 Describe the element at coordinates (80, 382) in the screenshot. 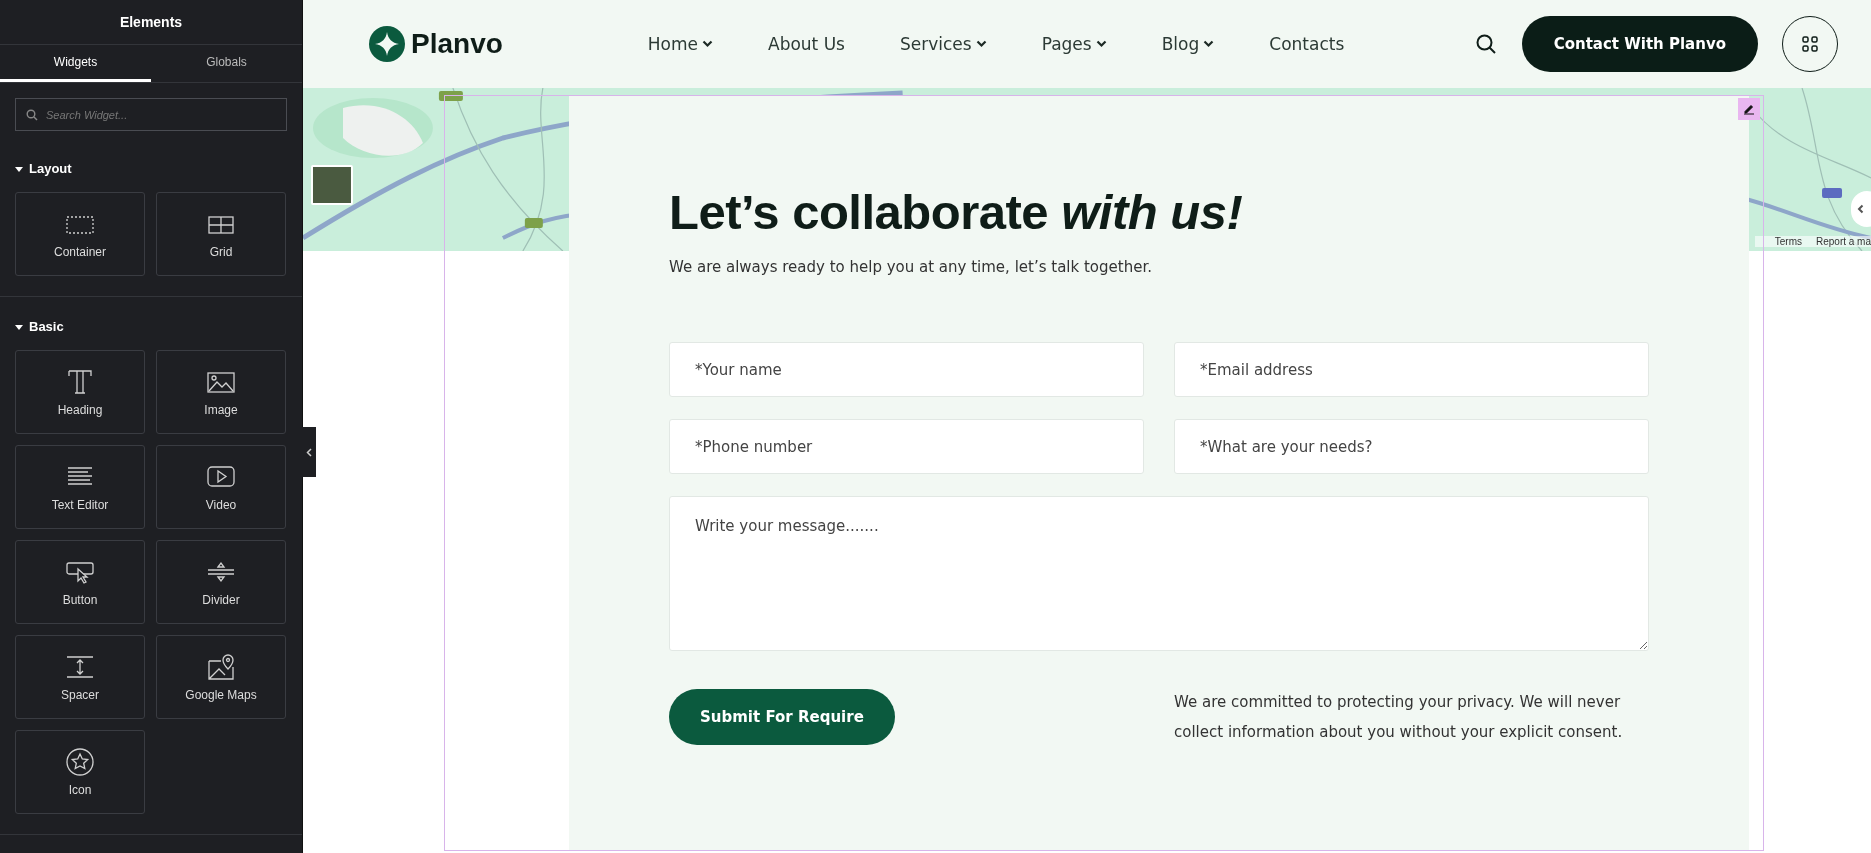

I see `letter-t-icon` at that location.